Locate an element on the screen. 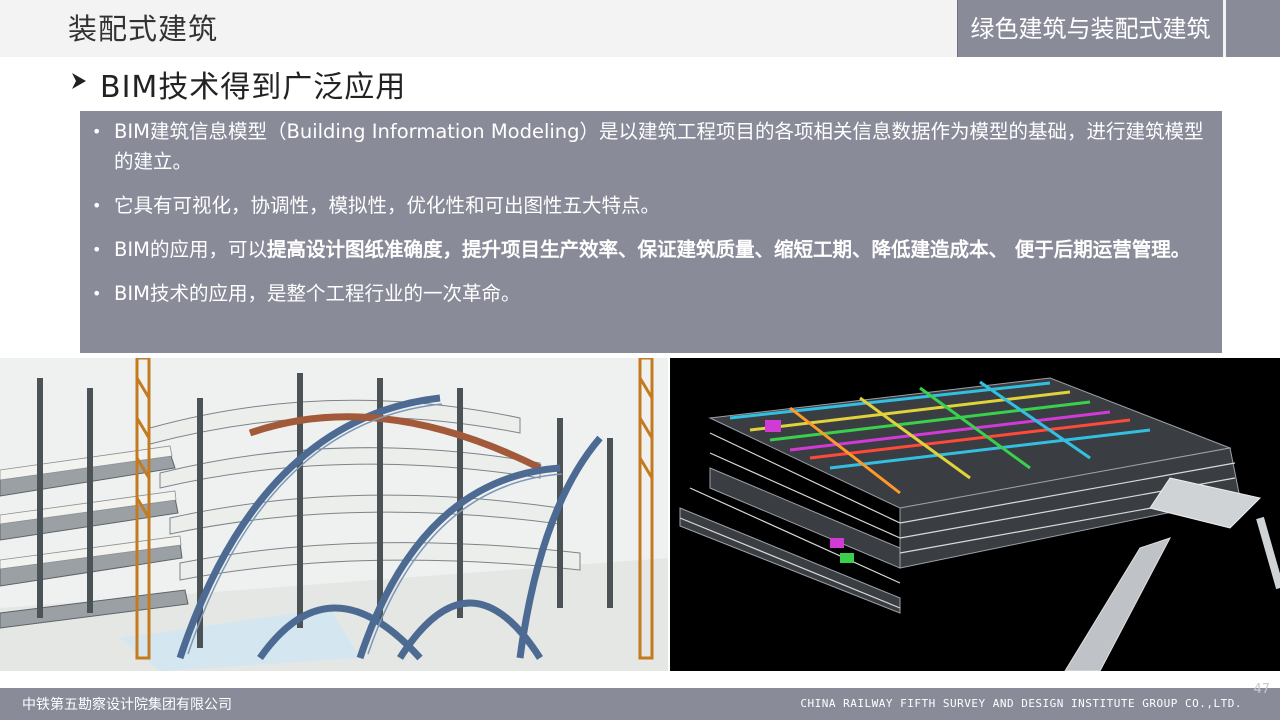 This screenshot has width=1280, height=720. bullet-item: • 它具有可视化，协调性，模拟性，优化性和可出图性五大特点。 is located at coordinates (650, 206).